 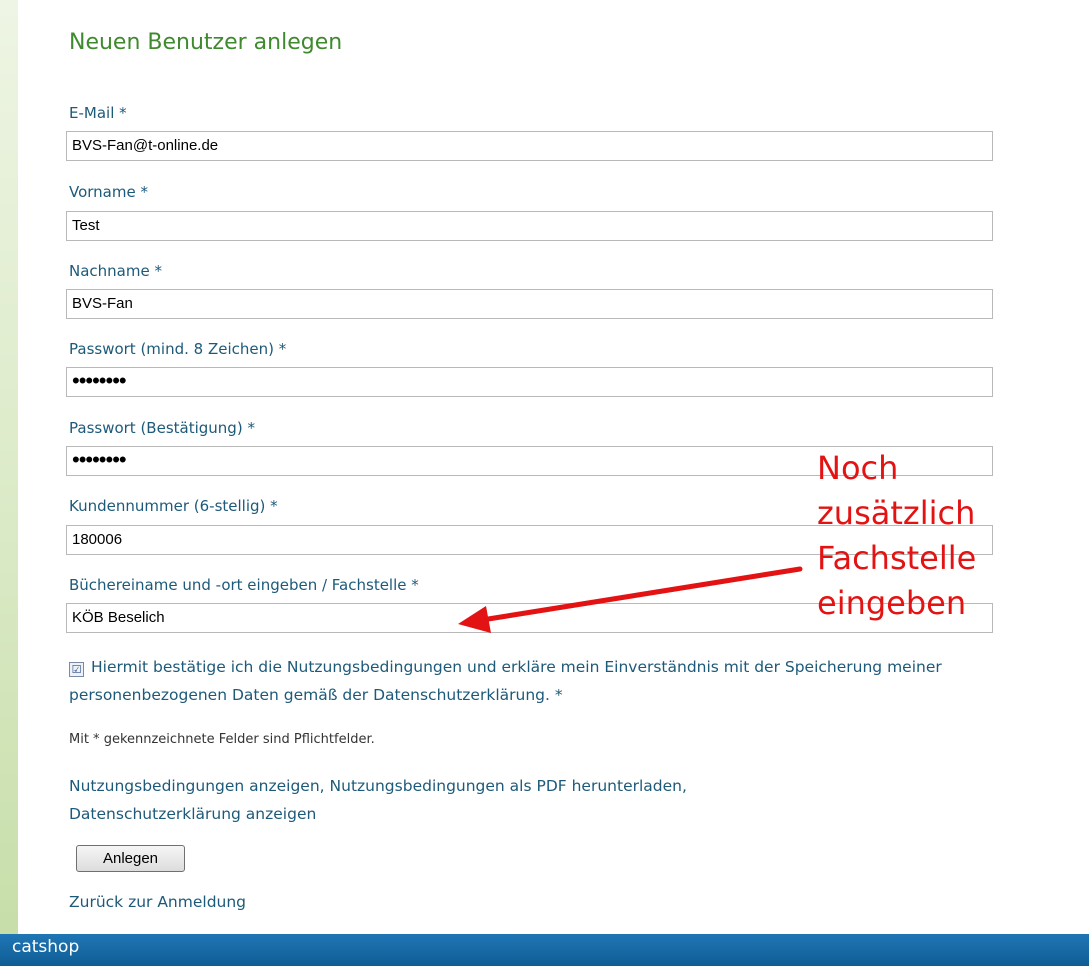 I want to click on password-label: Passwort (mind. 8 Zeichen) *, so click(x=178, y=349).